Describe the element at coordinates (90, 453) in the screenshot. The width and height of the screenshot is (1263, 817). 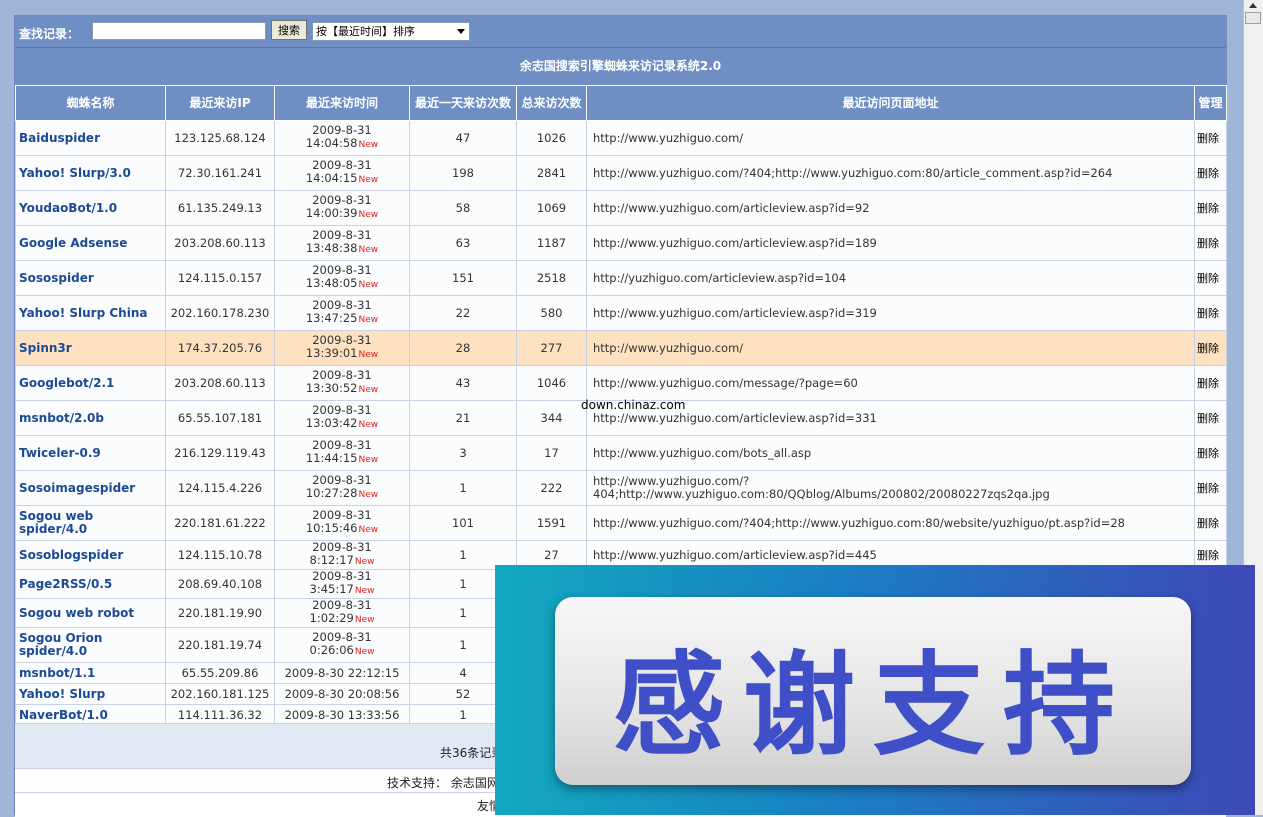
I see `spider-name-cell: Twiceler-0.9` at that location.